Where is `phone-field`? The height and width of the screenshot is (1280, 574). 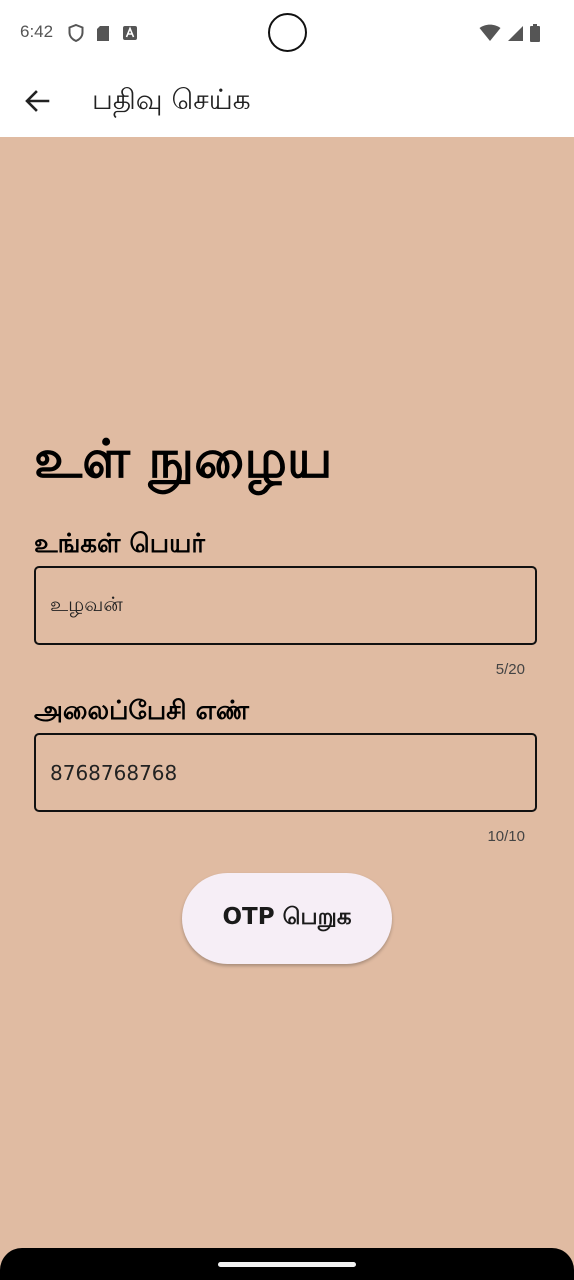 phone-field is located at coordinates (285, 772).